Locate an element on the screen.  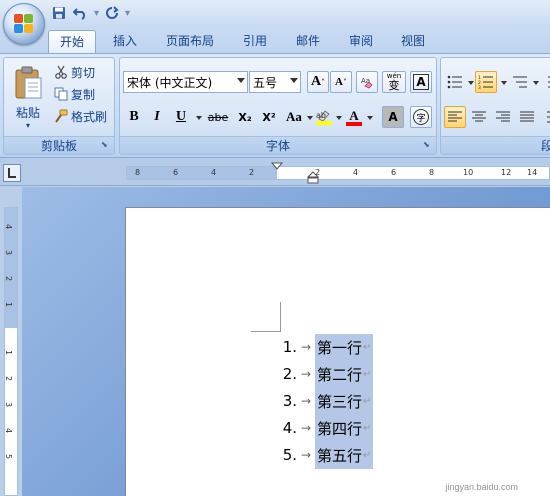
paste-button: 粘贴 ▾ is located at coordinates (28, 98).